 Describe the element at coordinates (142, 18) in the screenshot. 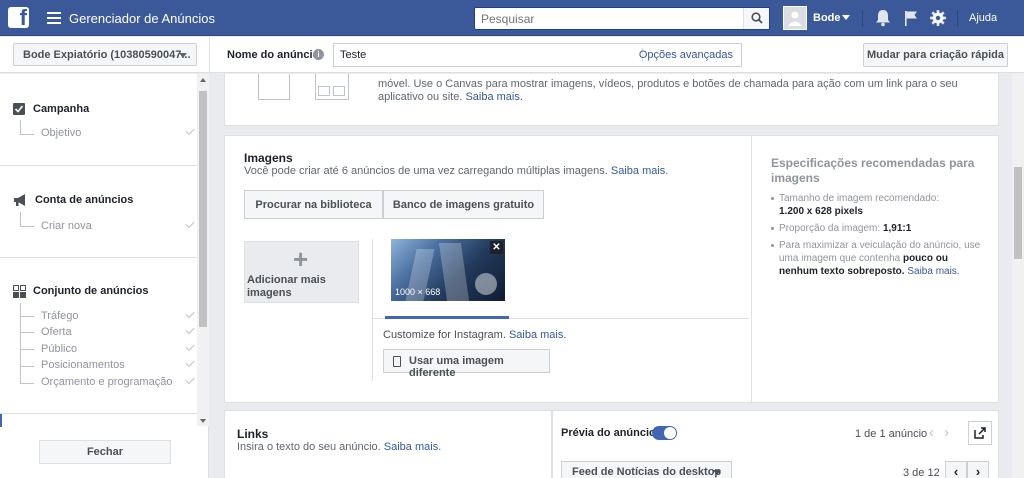

I see `app-title: Gerenciador de Anúncios` at that location.